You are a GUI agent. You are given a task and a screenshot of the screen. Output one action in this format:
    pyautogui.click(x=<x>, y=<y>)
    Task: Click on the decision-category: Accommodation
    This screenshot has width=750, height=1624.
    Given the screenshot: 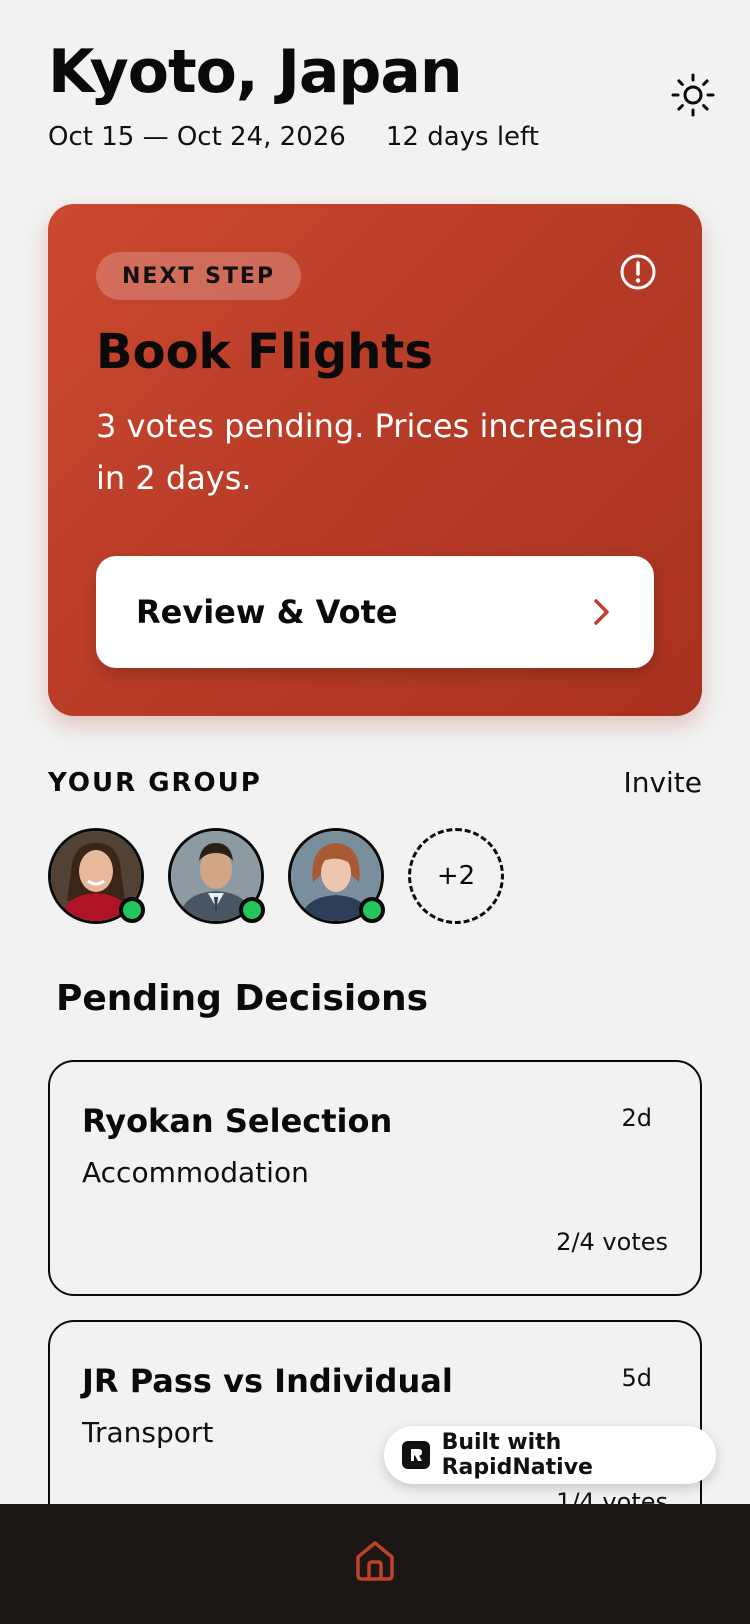 What is the action you would take?
    pyautogui.click(x=195, y=1172)
    